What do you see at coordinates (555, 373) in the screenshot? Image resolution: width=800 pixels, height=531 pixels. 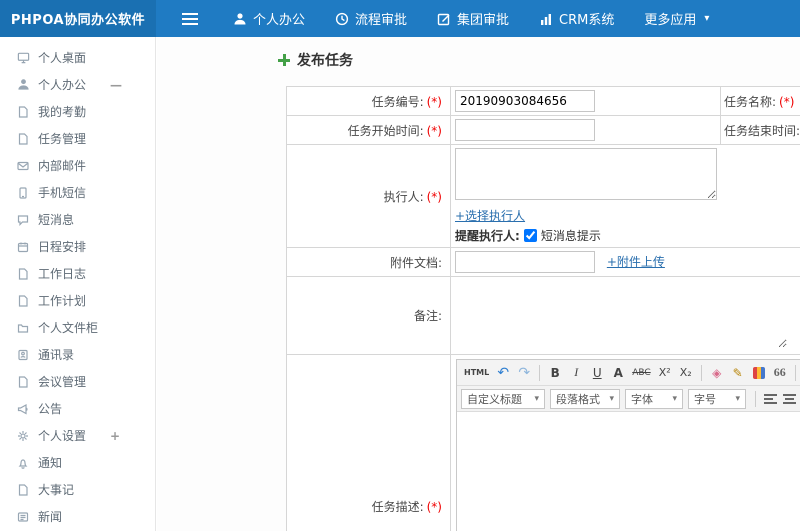 I see `bold-button: B` at bounding box center [555, 373].